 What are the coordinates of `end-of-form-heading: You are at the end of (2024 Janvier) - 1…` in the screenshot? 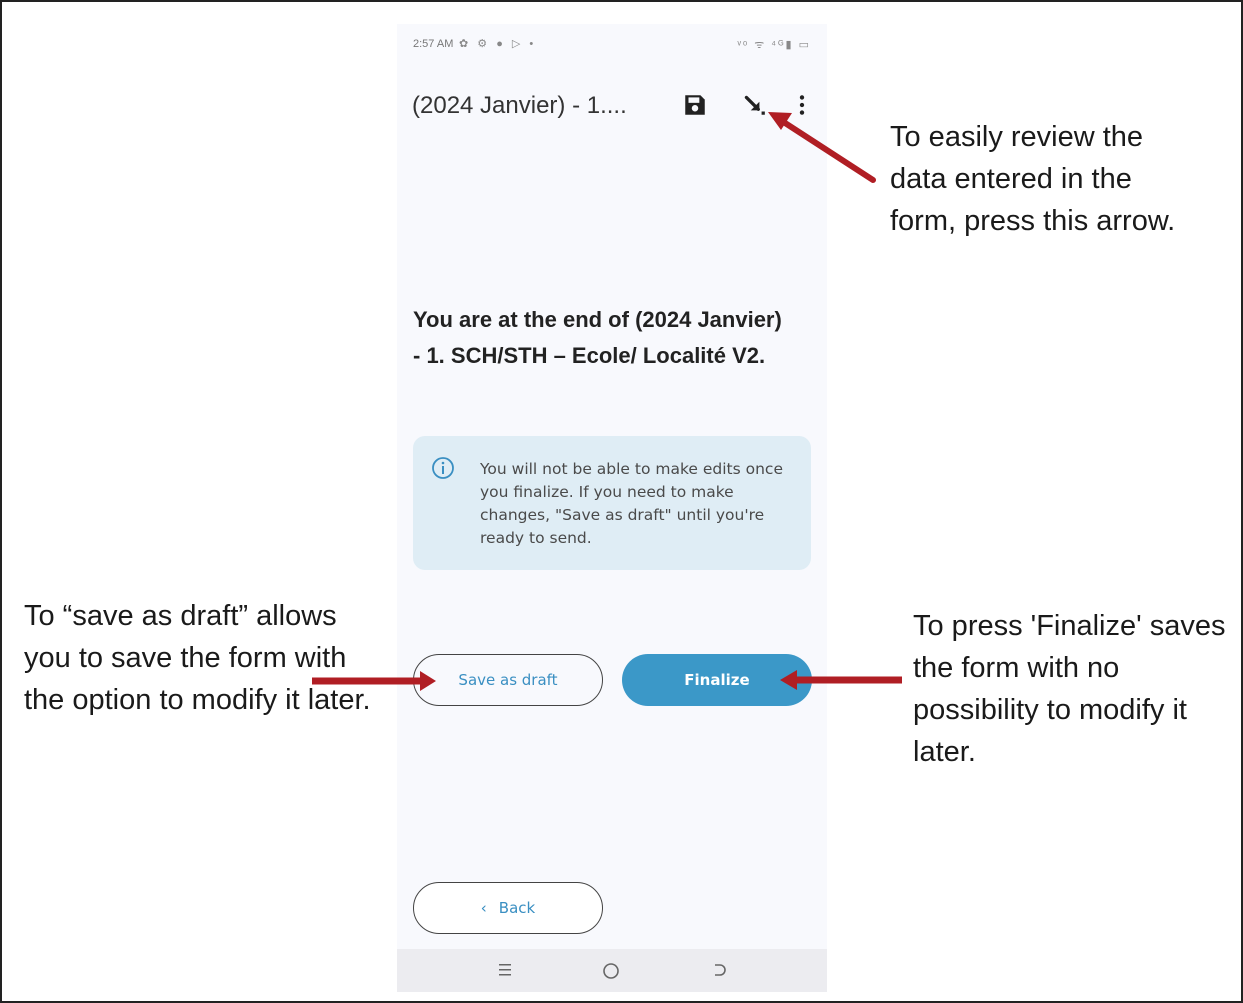 It's located at (597, 337).